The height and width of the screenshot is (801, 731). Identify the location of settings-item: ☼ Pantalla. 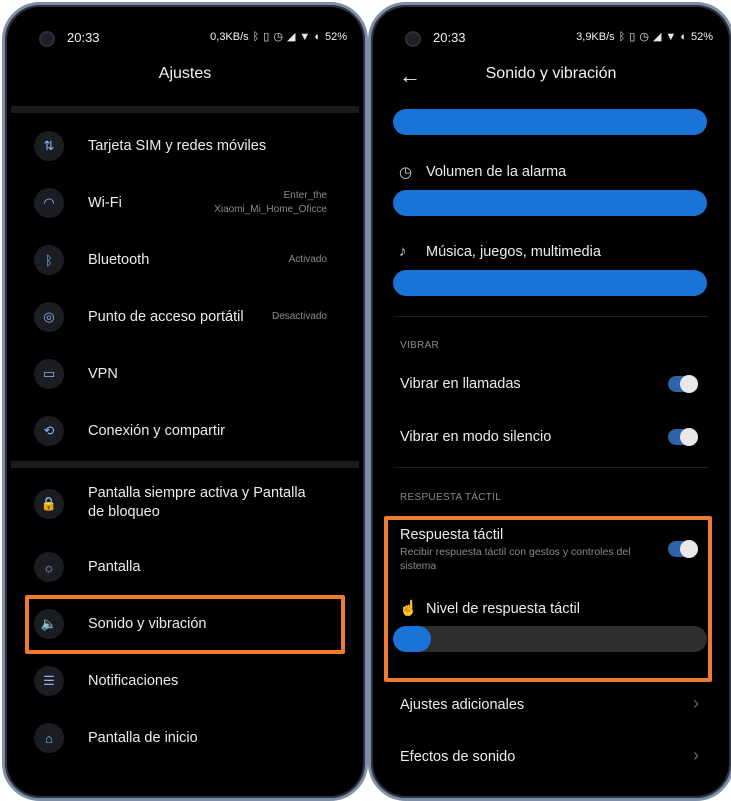
(185, 567).